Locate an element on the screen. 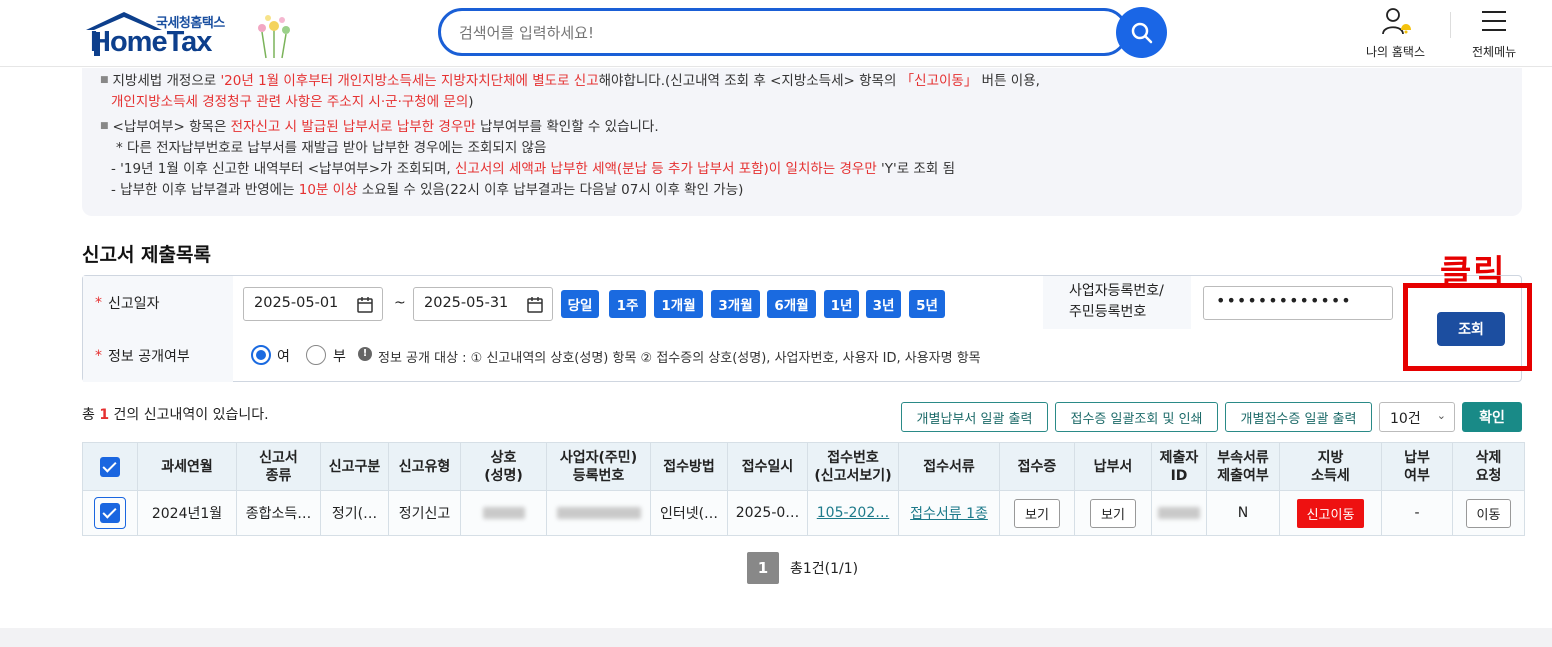 The image size is (1552, 647). period-today-button: 당일 is located at coordinates (580, 304).